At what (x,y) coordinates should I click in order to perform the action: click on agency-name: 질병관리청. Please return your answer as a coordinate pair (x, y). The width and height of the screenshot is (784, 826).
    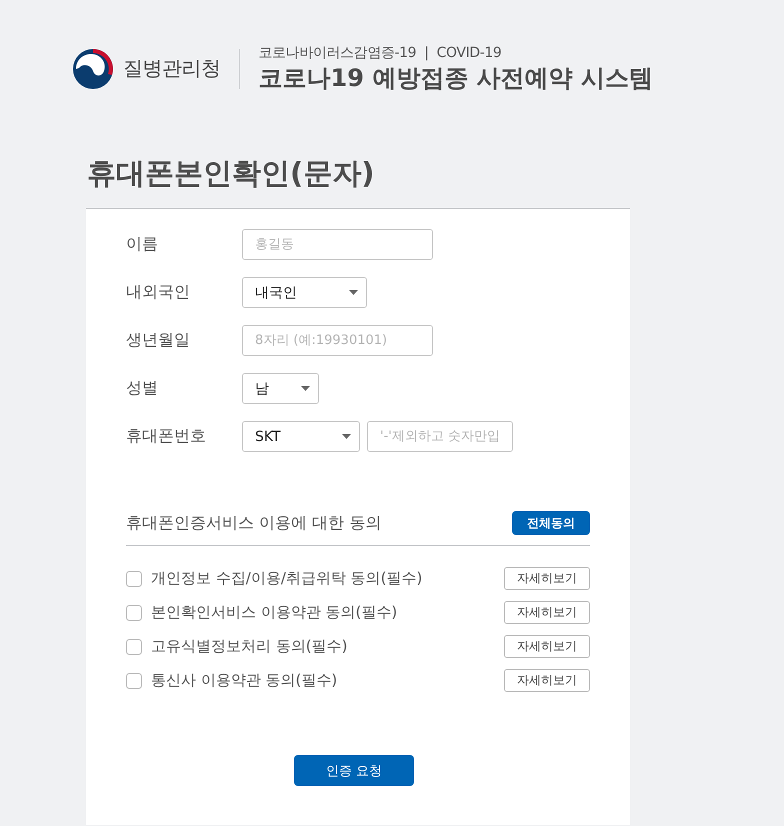
    Looking at the image, I should click on (171, 68).